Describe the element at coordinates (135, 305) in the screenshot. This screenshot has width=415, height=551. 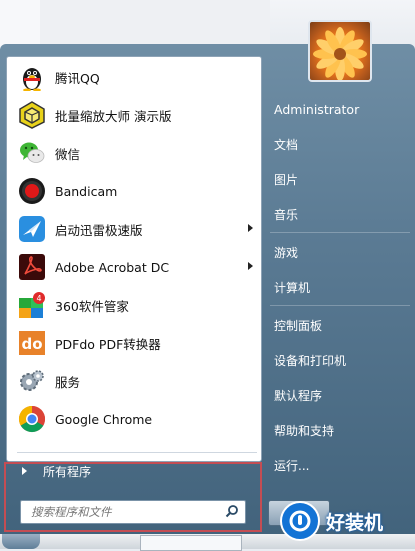
I see `program-item-360: 4 360软件管家` at that location.